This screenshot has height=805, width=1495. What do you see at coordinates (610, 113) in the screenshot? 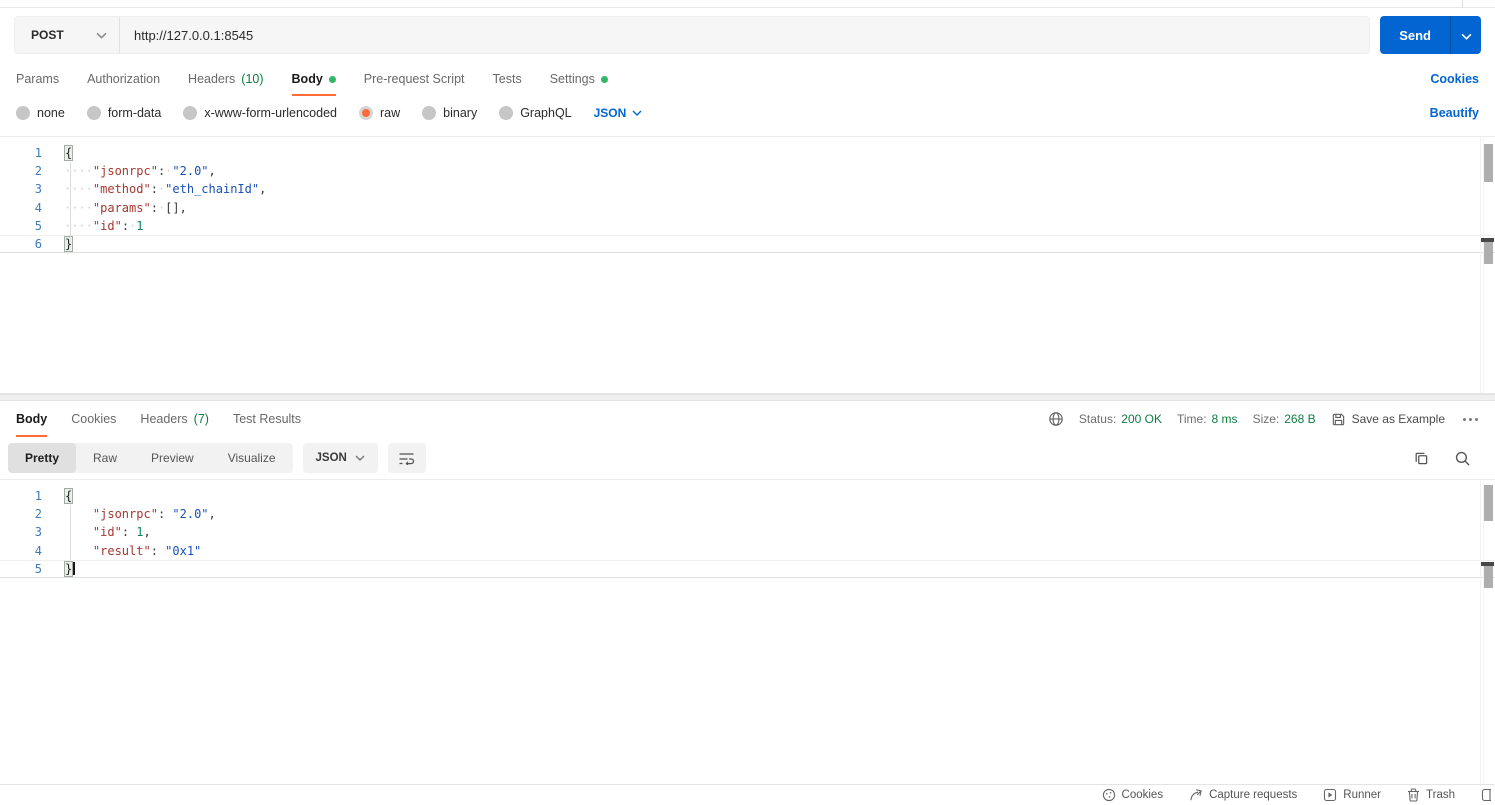
I see `request-language-label: JSON` at bounding box center [610, 113].